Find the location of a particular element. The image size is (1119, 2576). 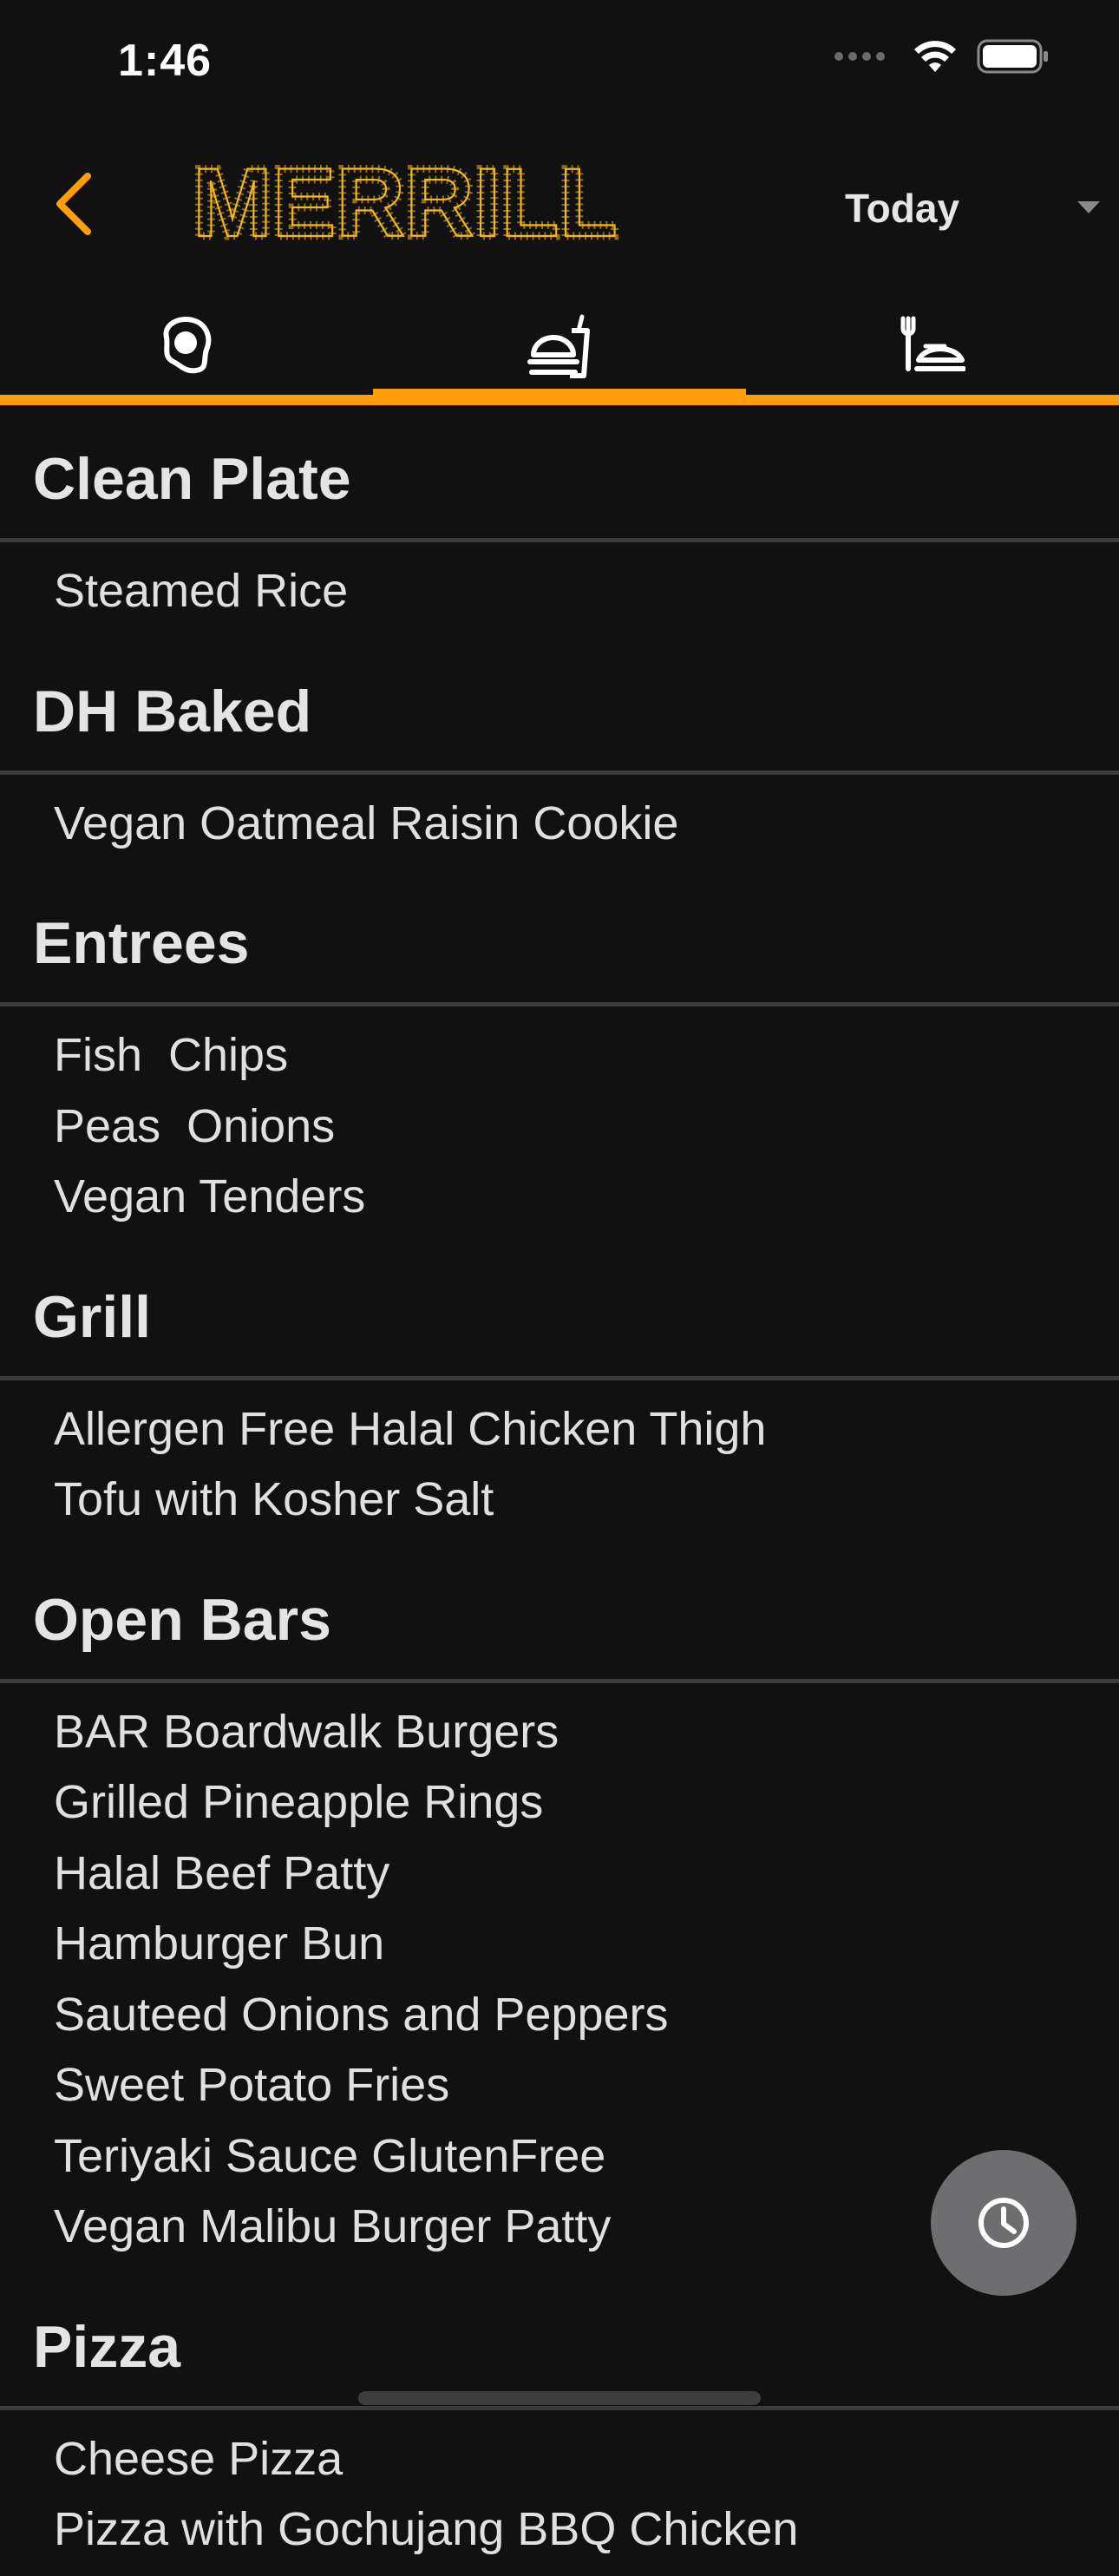

date-select-label: Today is located at coordinates (902, 208).